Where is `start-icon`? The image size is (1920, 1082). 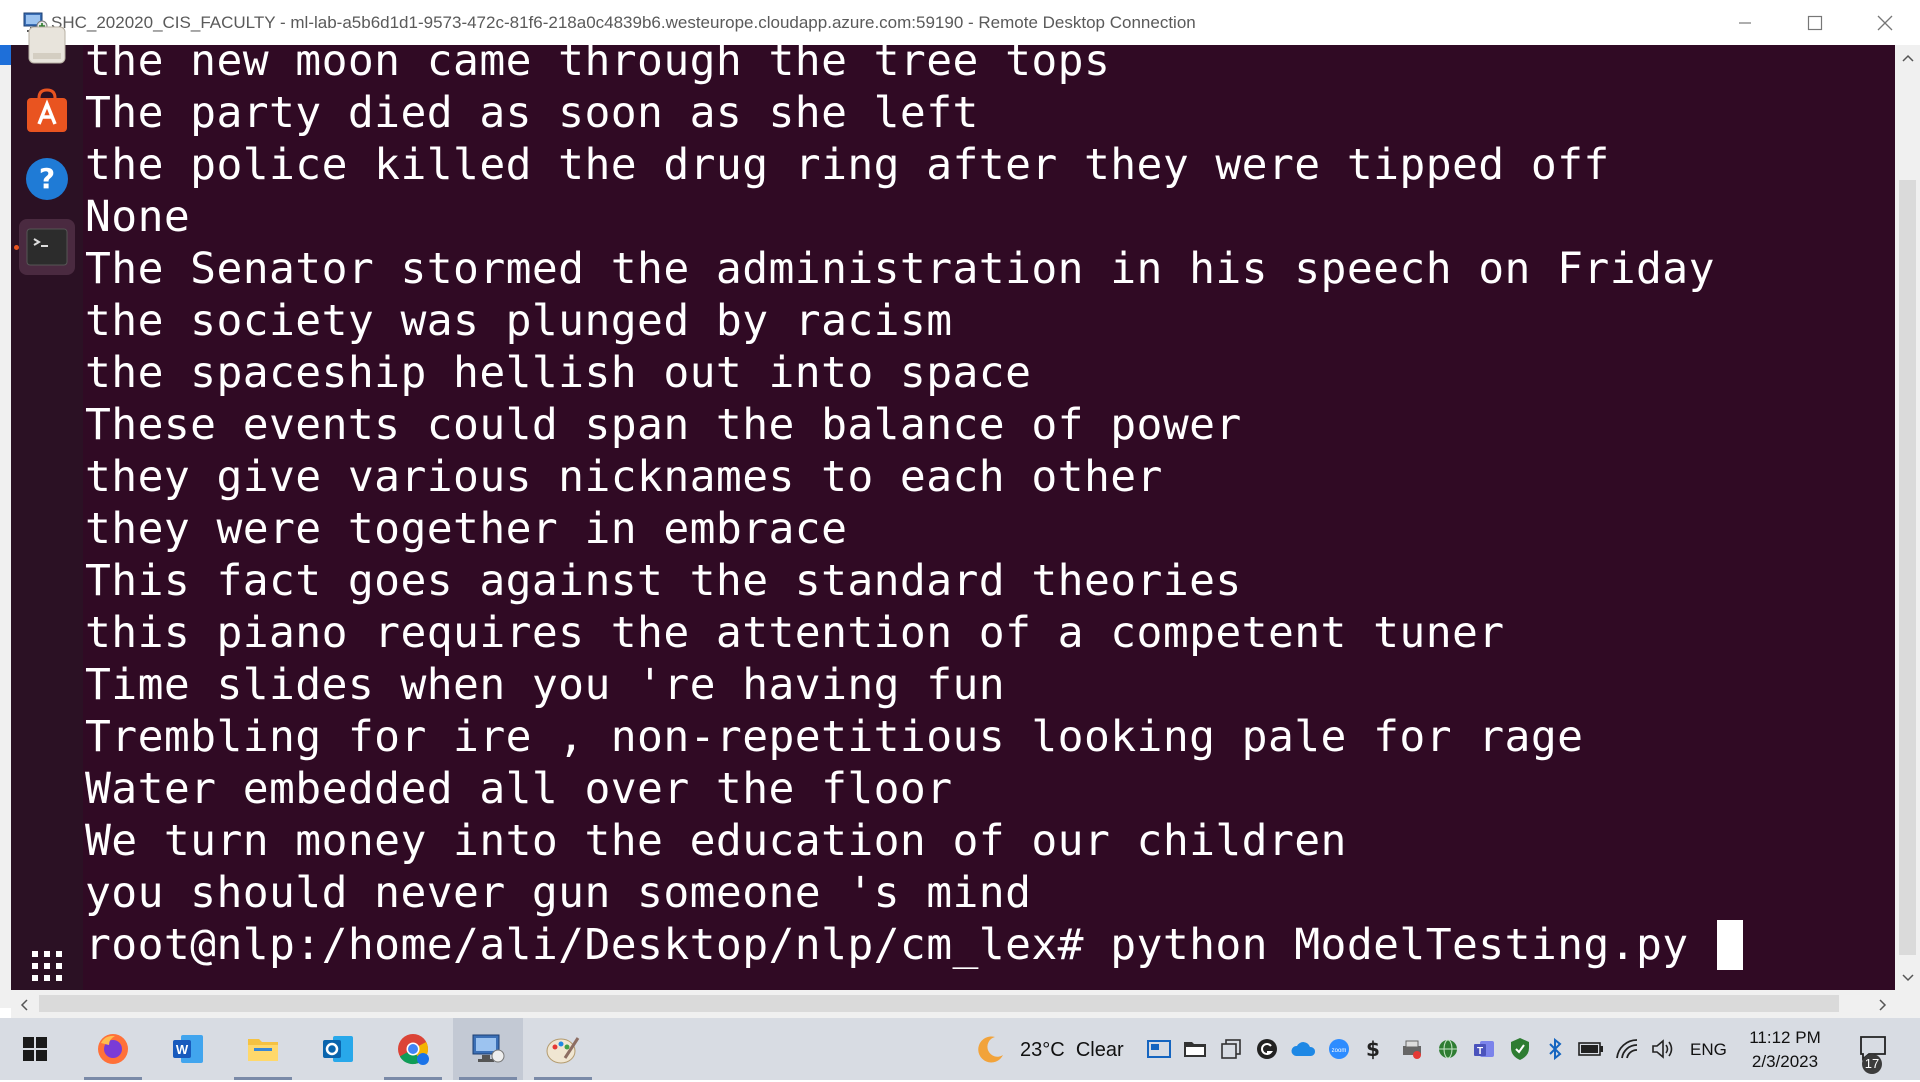
start-icon is located at coordinates (35, 1049).